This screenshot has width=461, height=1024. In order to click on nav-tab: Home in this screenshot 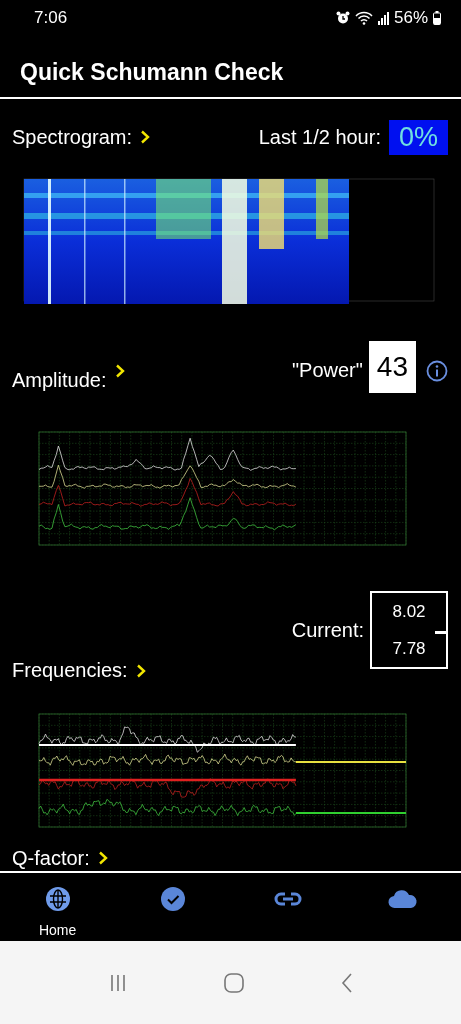, I will do `click(58, 907)`.